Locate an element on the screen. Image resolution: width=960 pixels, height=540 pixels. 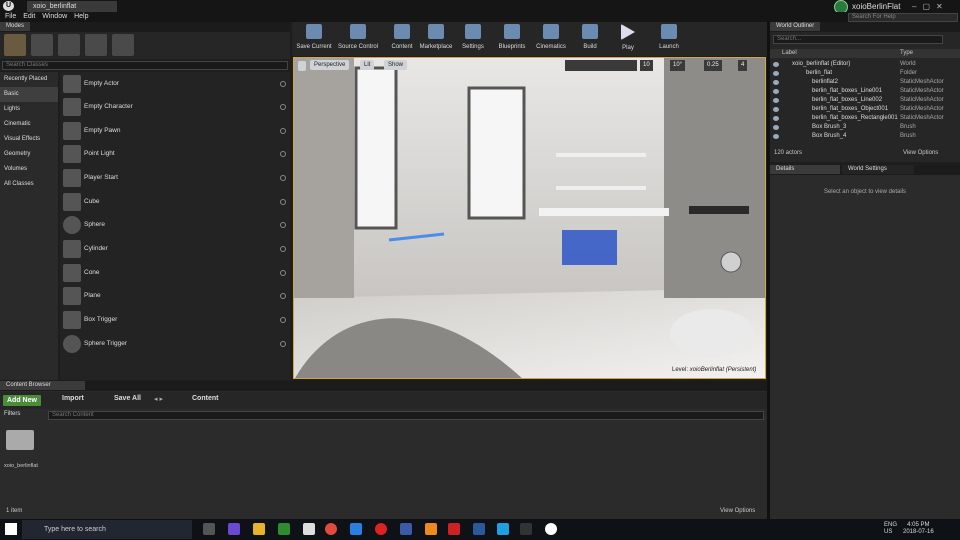
category-recently-placed: Recently Placed is located at coordinates (29, 79).